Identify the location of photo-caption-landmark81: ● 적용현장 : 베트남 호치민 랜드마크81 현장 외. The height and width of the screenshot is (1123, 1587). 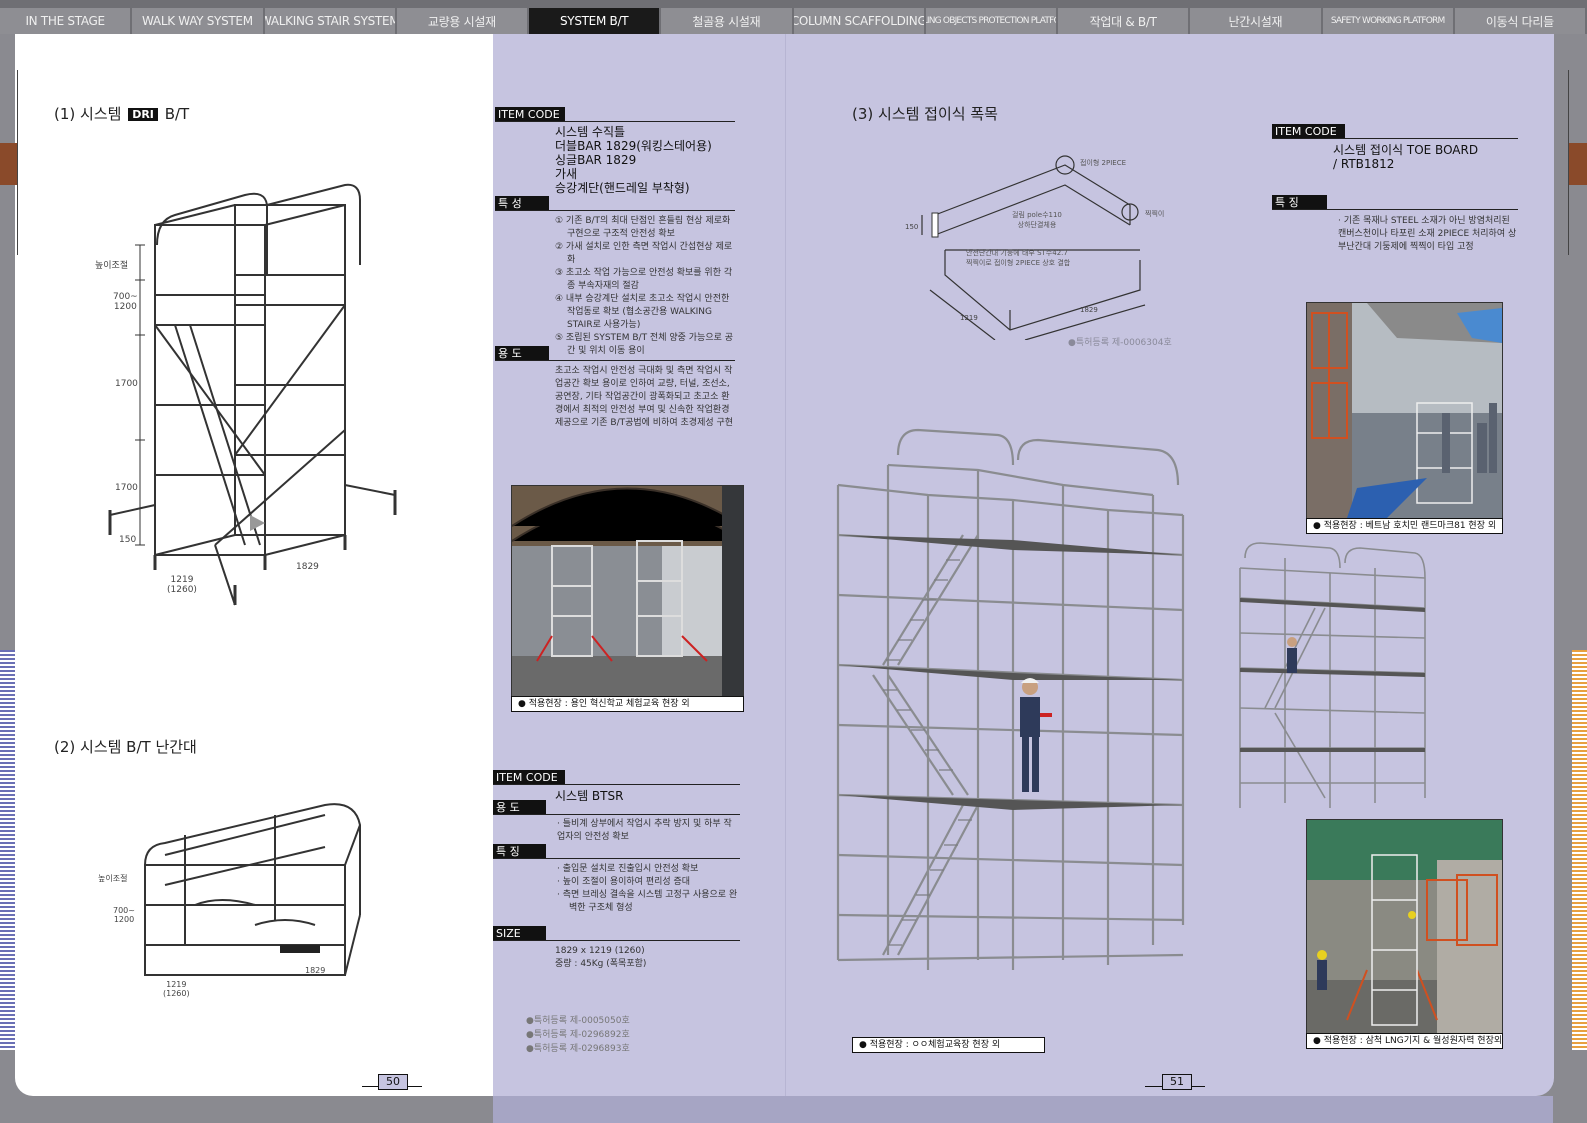
(1404, 526).